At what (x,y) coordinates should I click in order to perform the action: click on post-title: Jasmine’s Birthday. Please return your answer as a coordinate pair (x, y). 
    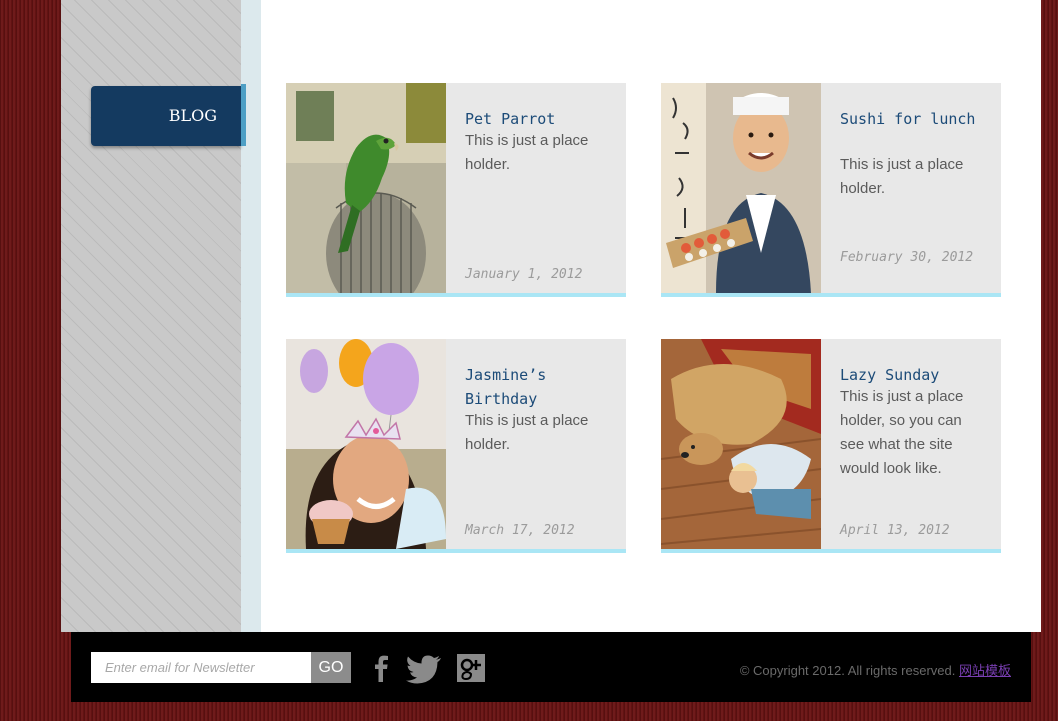
    Looking at the image, I should click on (535, 387).